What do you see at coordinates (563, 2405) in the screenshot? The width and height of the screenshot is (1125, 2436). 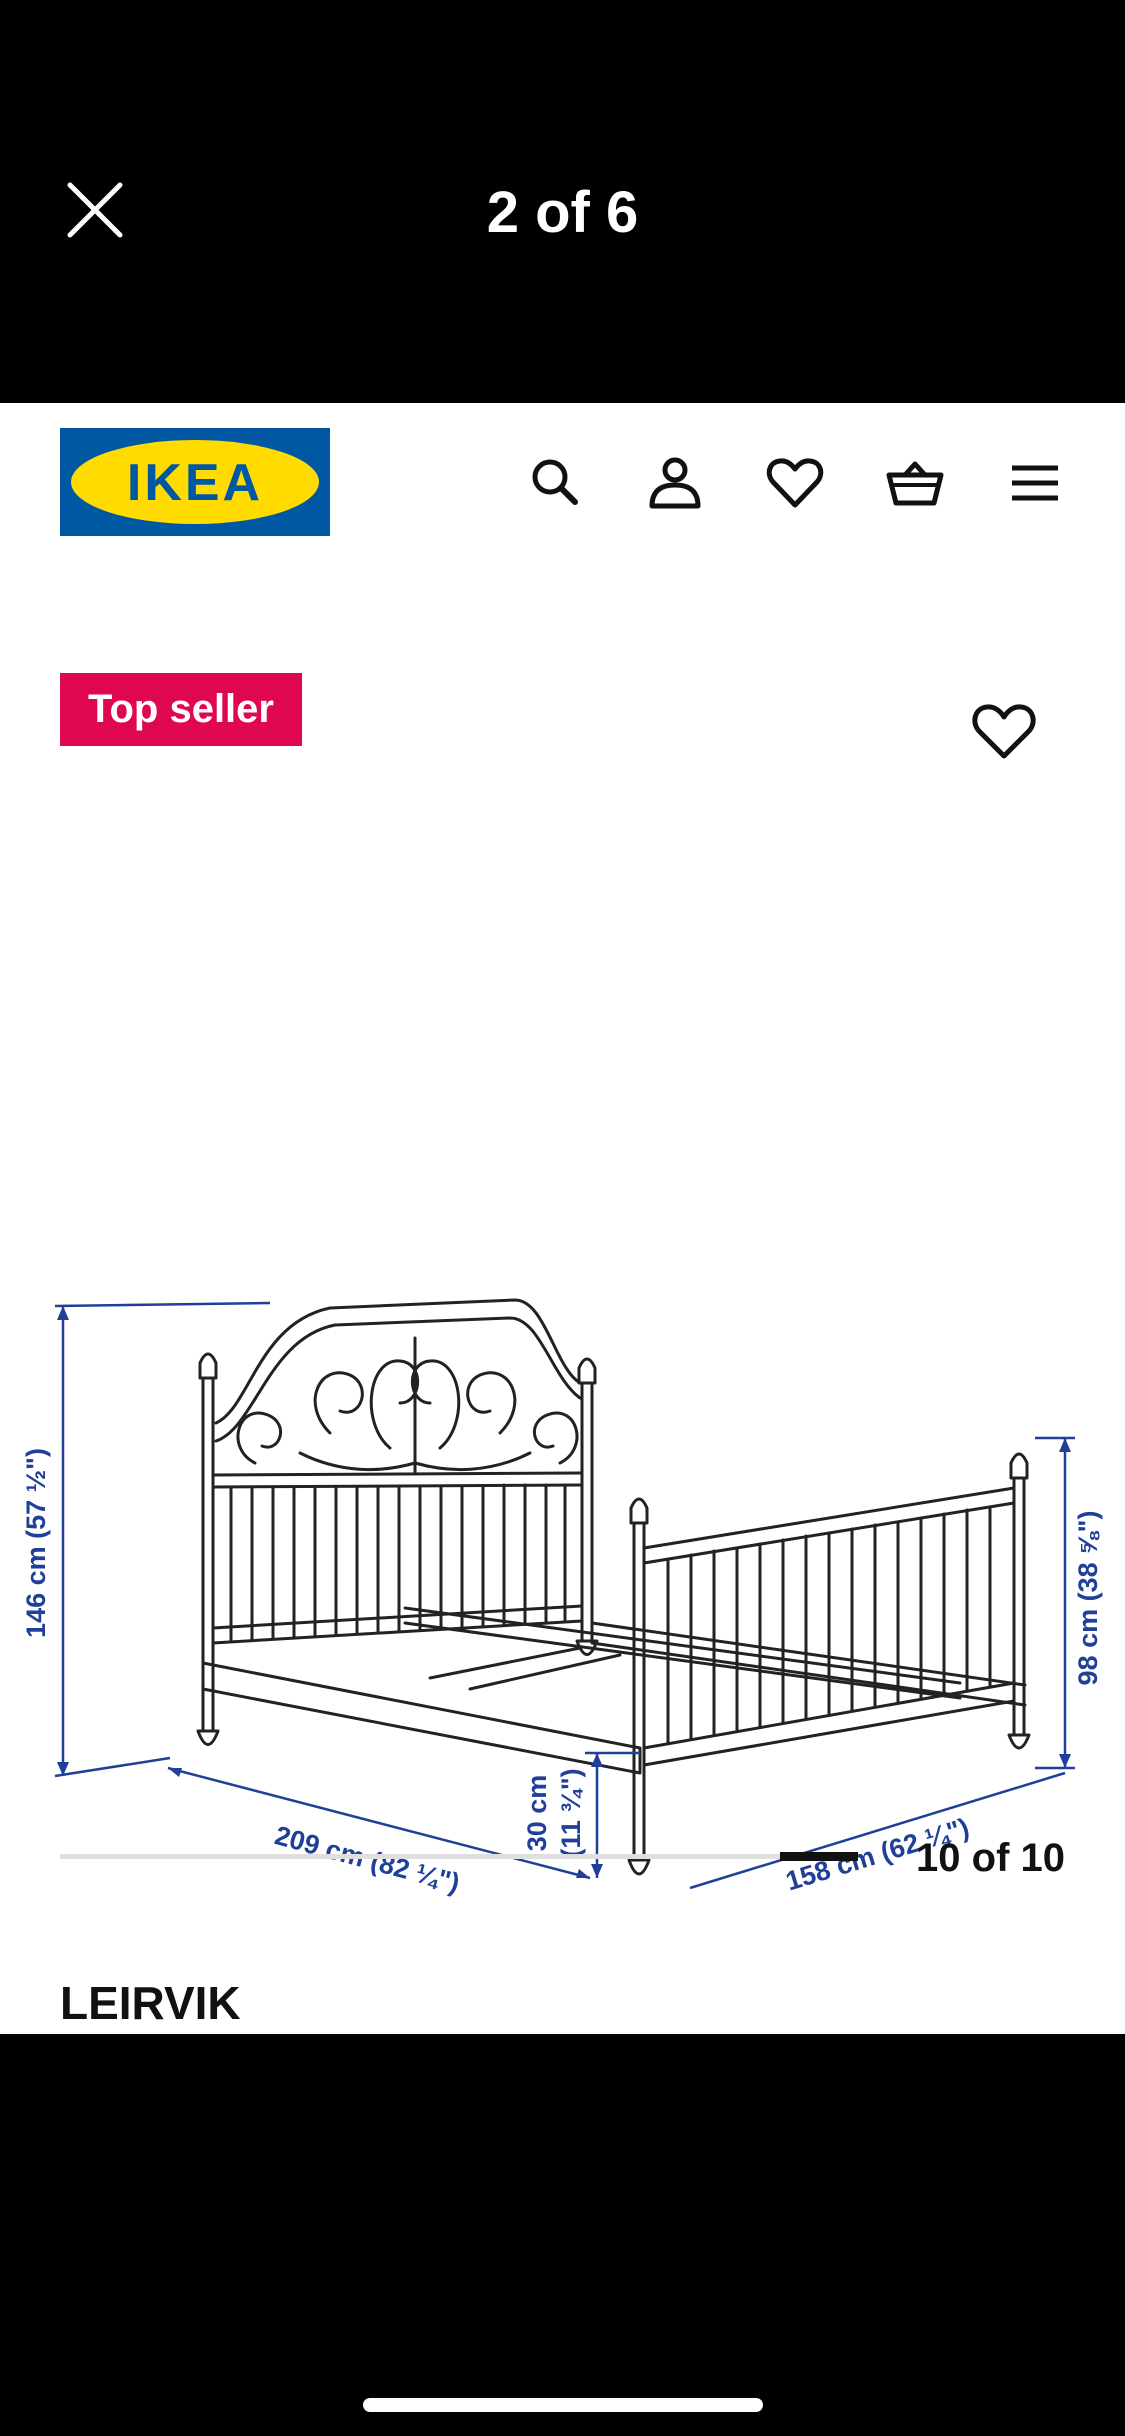 I see `home-indicator` at bounding box center [563, 2405].